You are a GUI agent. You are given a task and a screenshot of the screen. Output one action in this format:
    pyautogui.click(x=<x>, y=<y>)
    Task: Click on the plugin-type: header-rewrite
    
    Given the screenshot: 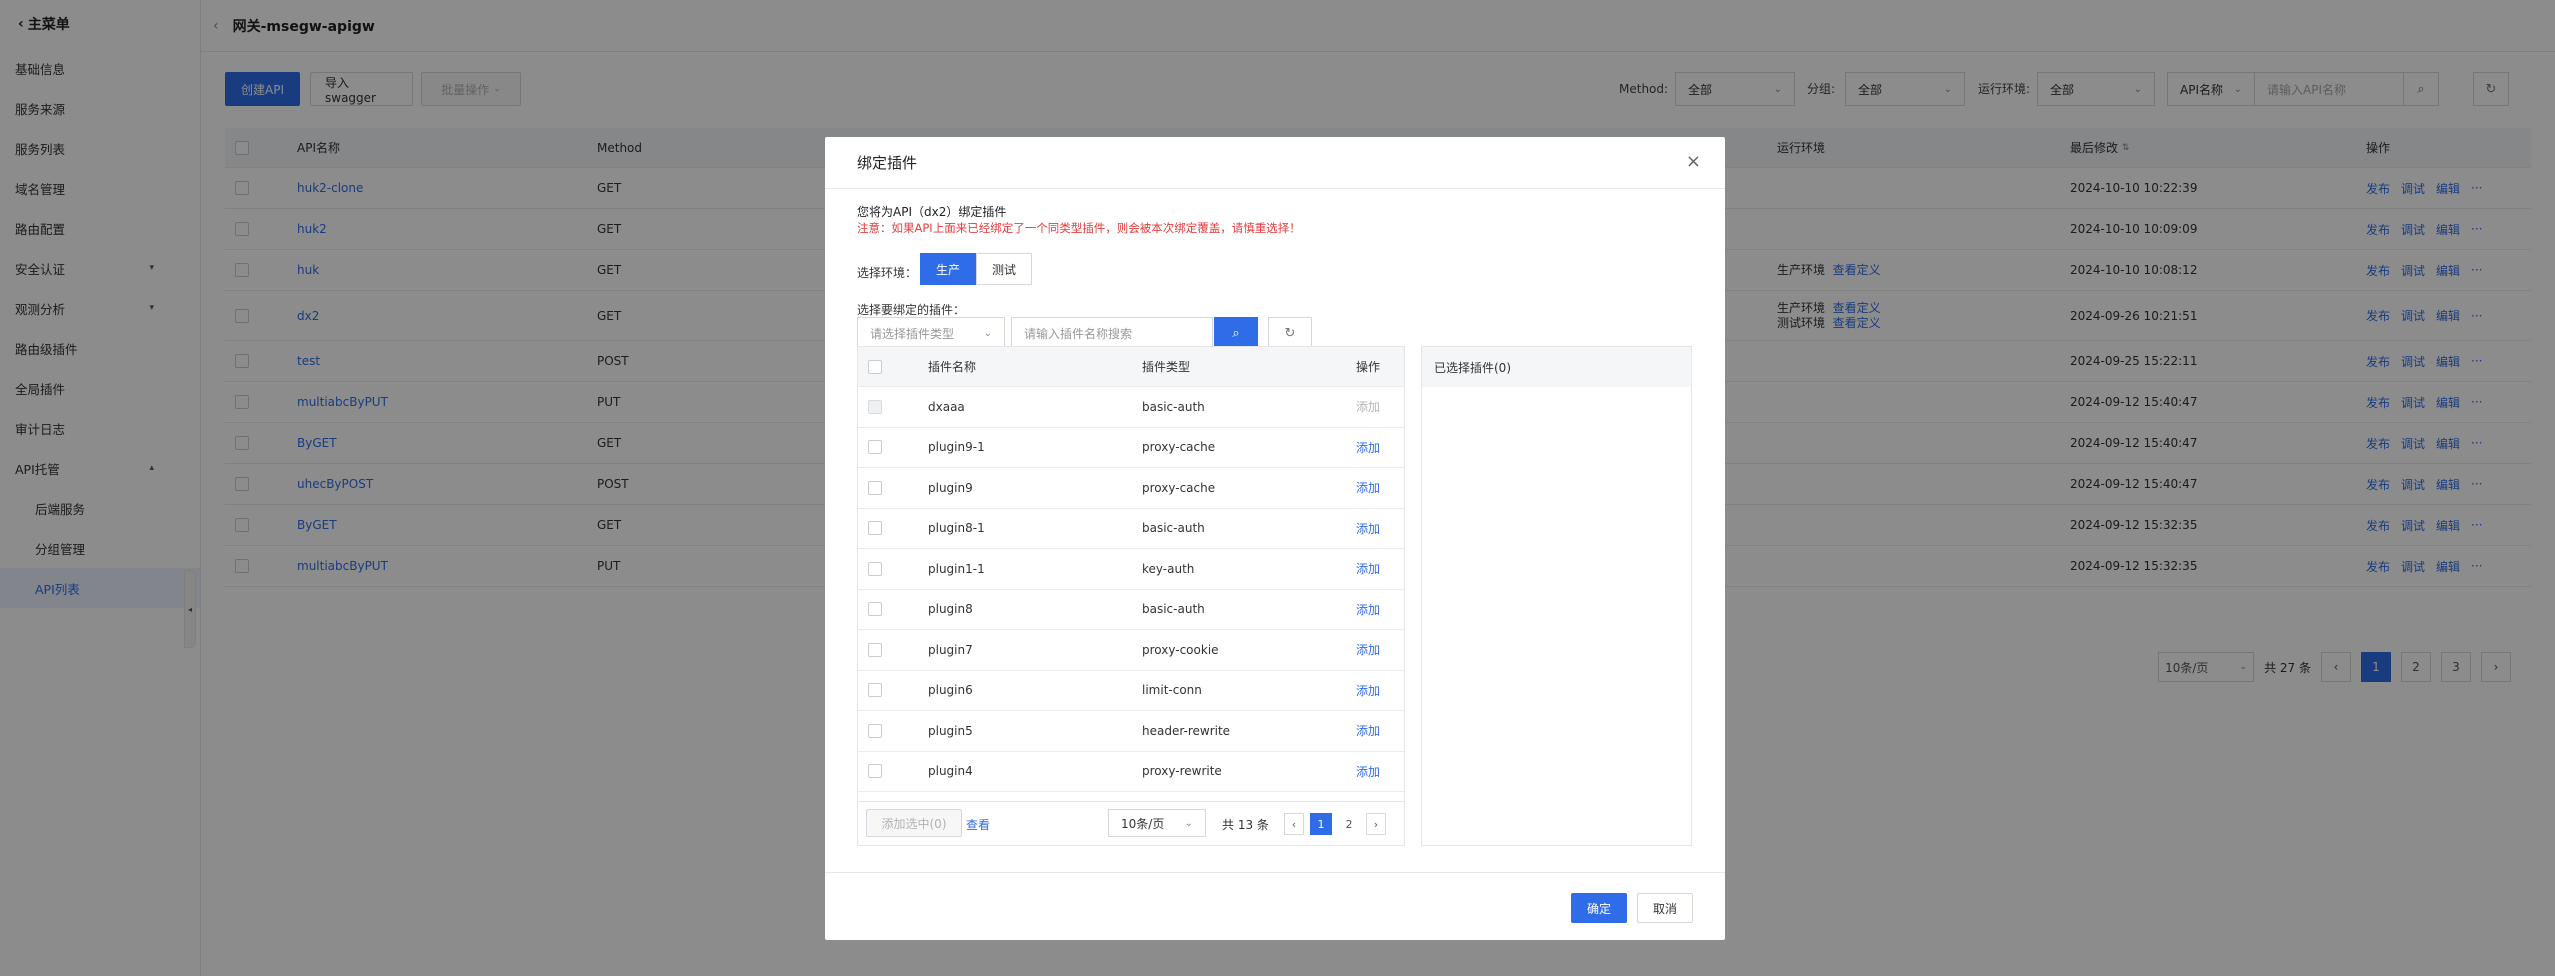 What is the action you would take?
    pyautogui.click(x=1186, y=730)
    